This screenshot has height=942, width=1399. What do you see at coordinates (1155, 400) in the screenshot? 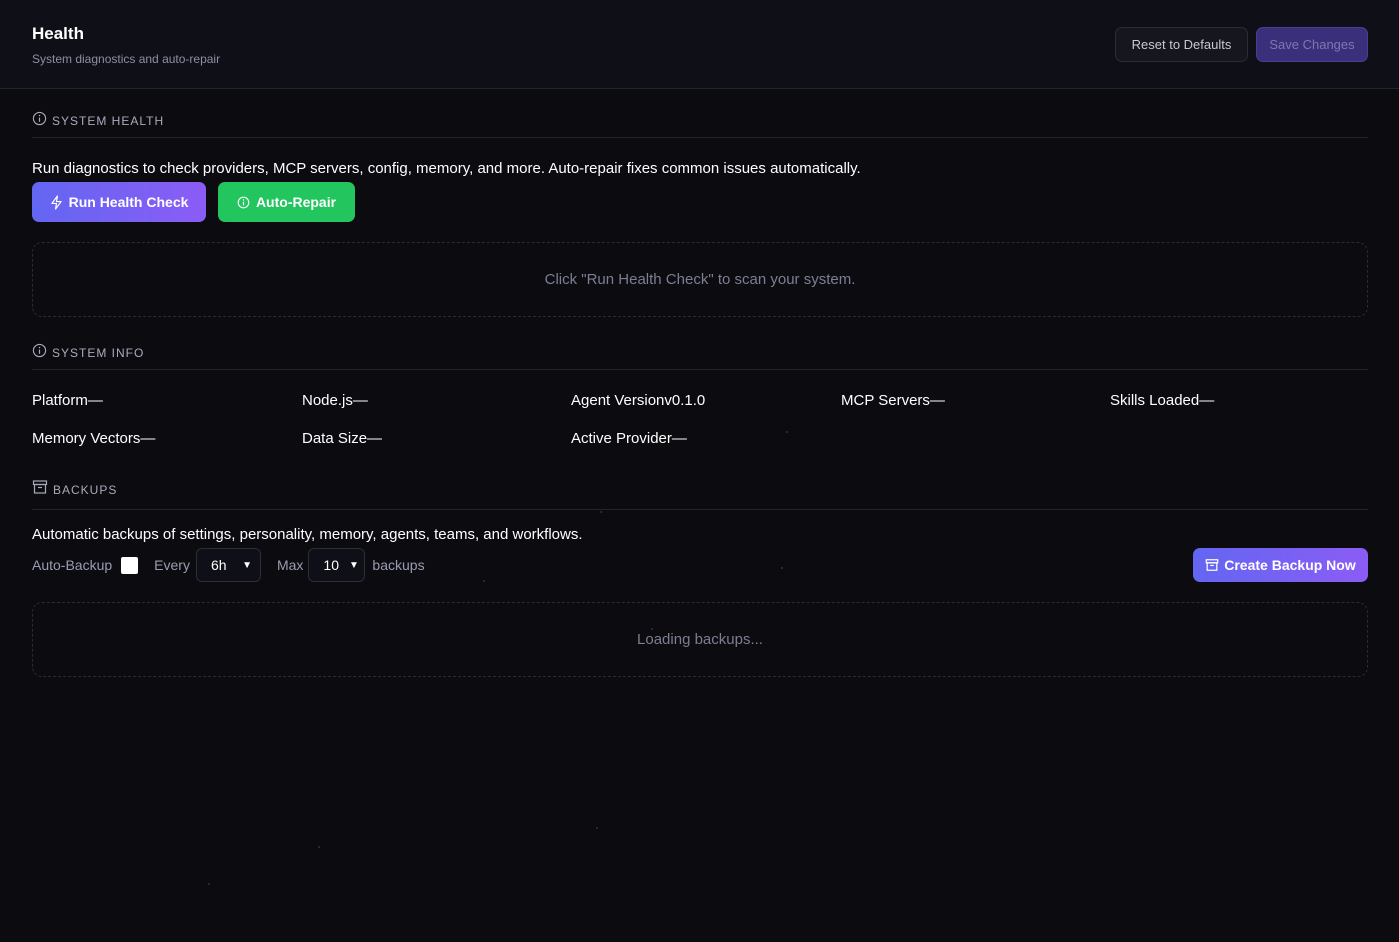
I see `info-label: Skills Loaded` at bounding box center [1155, 400].